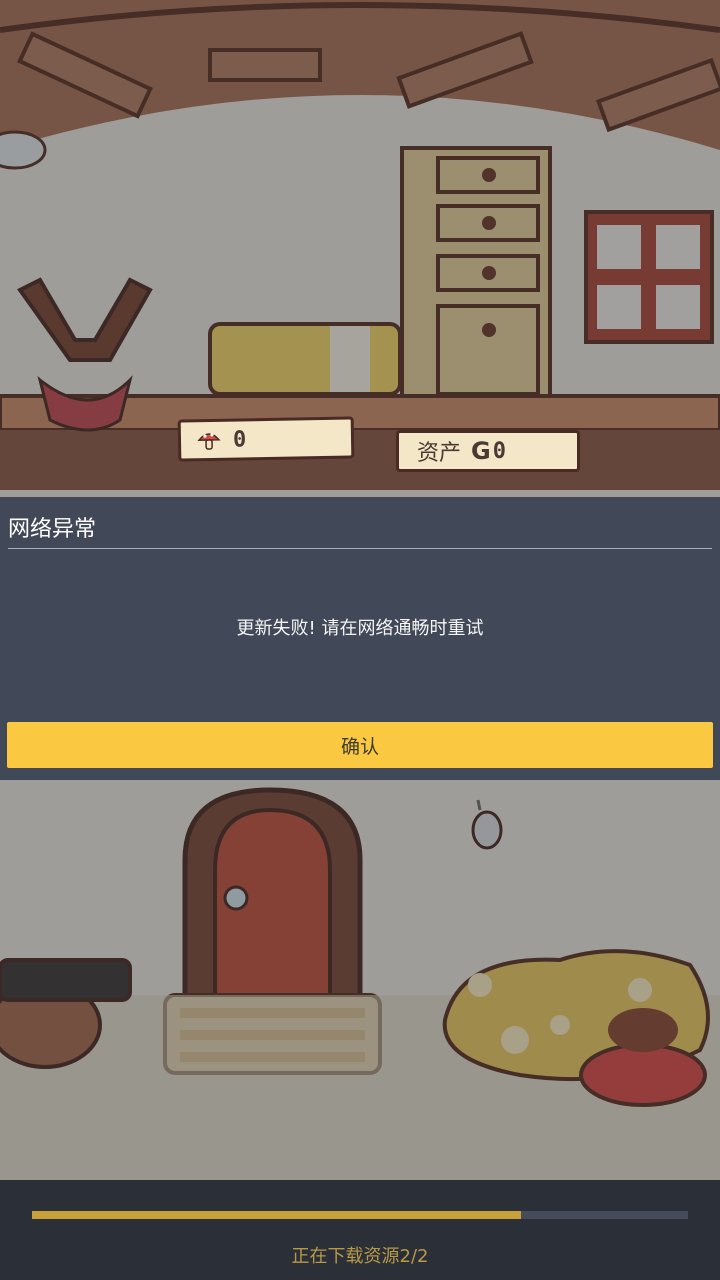 Image resolution: width=720 pixels, height=1280 pixels. What do you see at coordinates (209, 441) in the screenshot?
I see `mushroom-icon` at bounding box center [209, 441].